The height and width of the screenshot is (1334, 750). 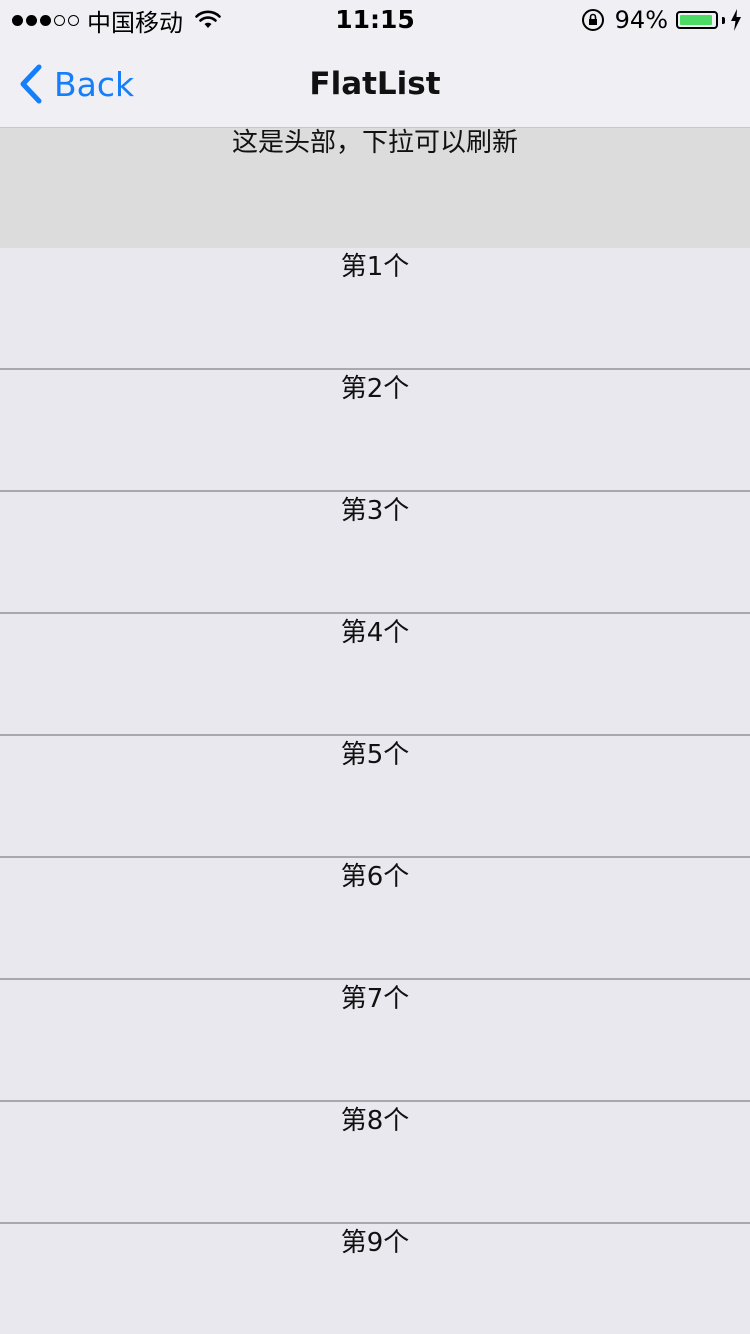 I want to click on battery-fill, so click(x=696, y=20).